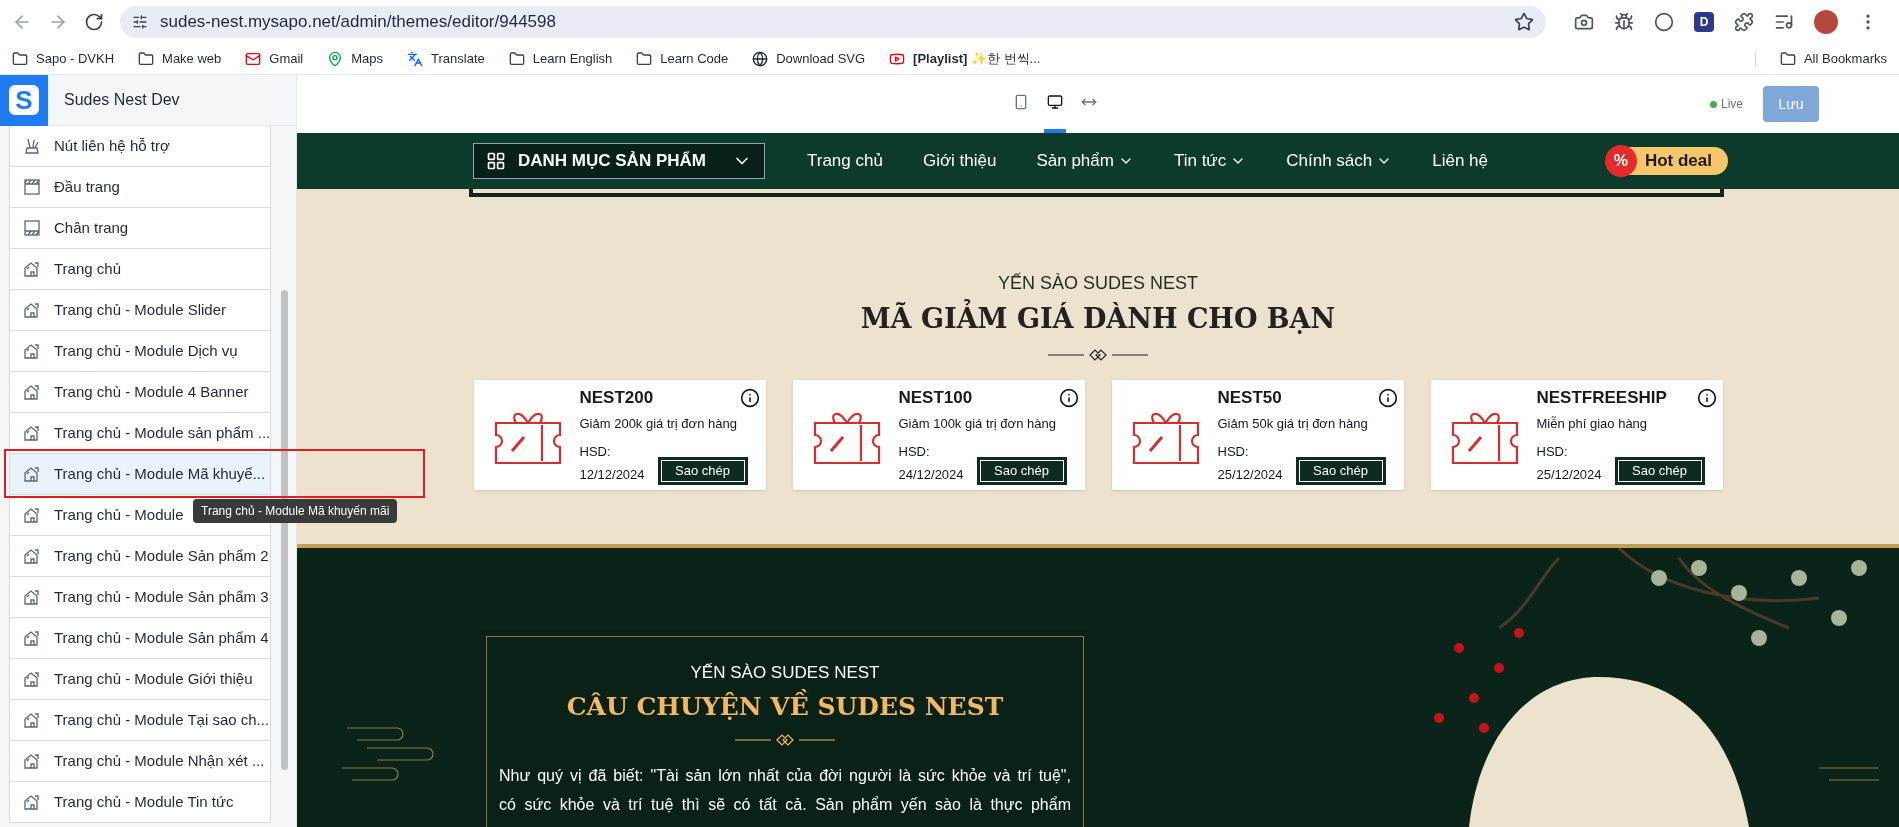 This screenshot has height=827, width=1899. Describe the element at coordinates (1592, 424) in the screenshot. I see `coupon-description: Miễn phí giao hàng` at that location.